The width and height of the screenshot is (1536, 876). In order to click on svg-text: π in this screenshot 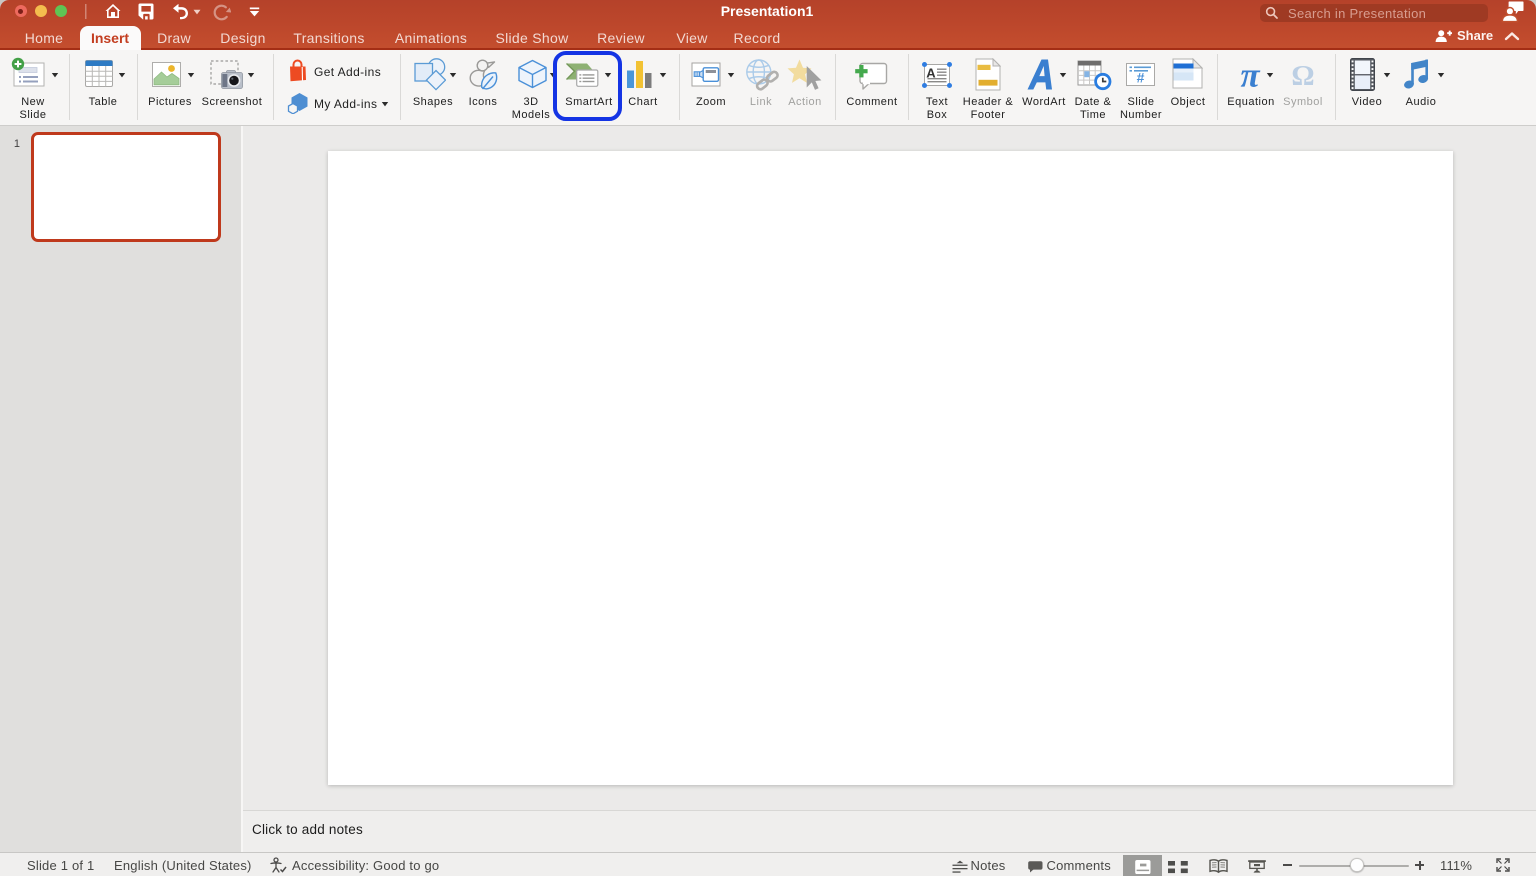, I will do `click(1250, 74)`.